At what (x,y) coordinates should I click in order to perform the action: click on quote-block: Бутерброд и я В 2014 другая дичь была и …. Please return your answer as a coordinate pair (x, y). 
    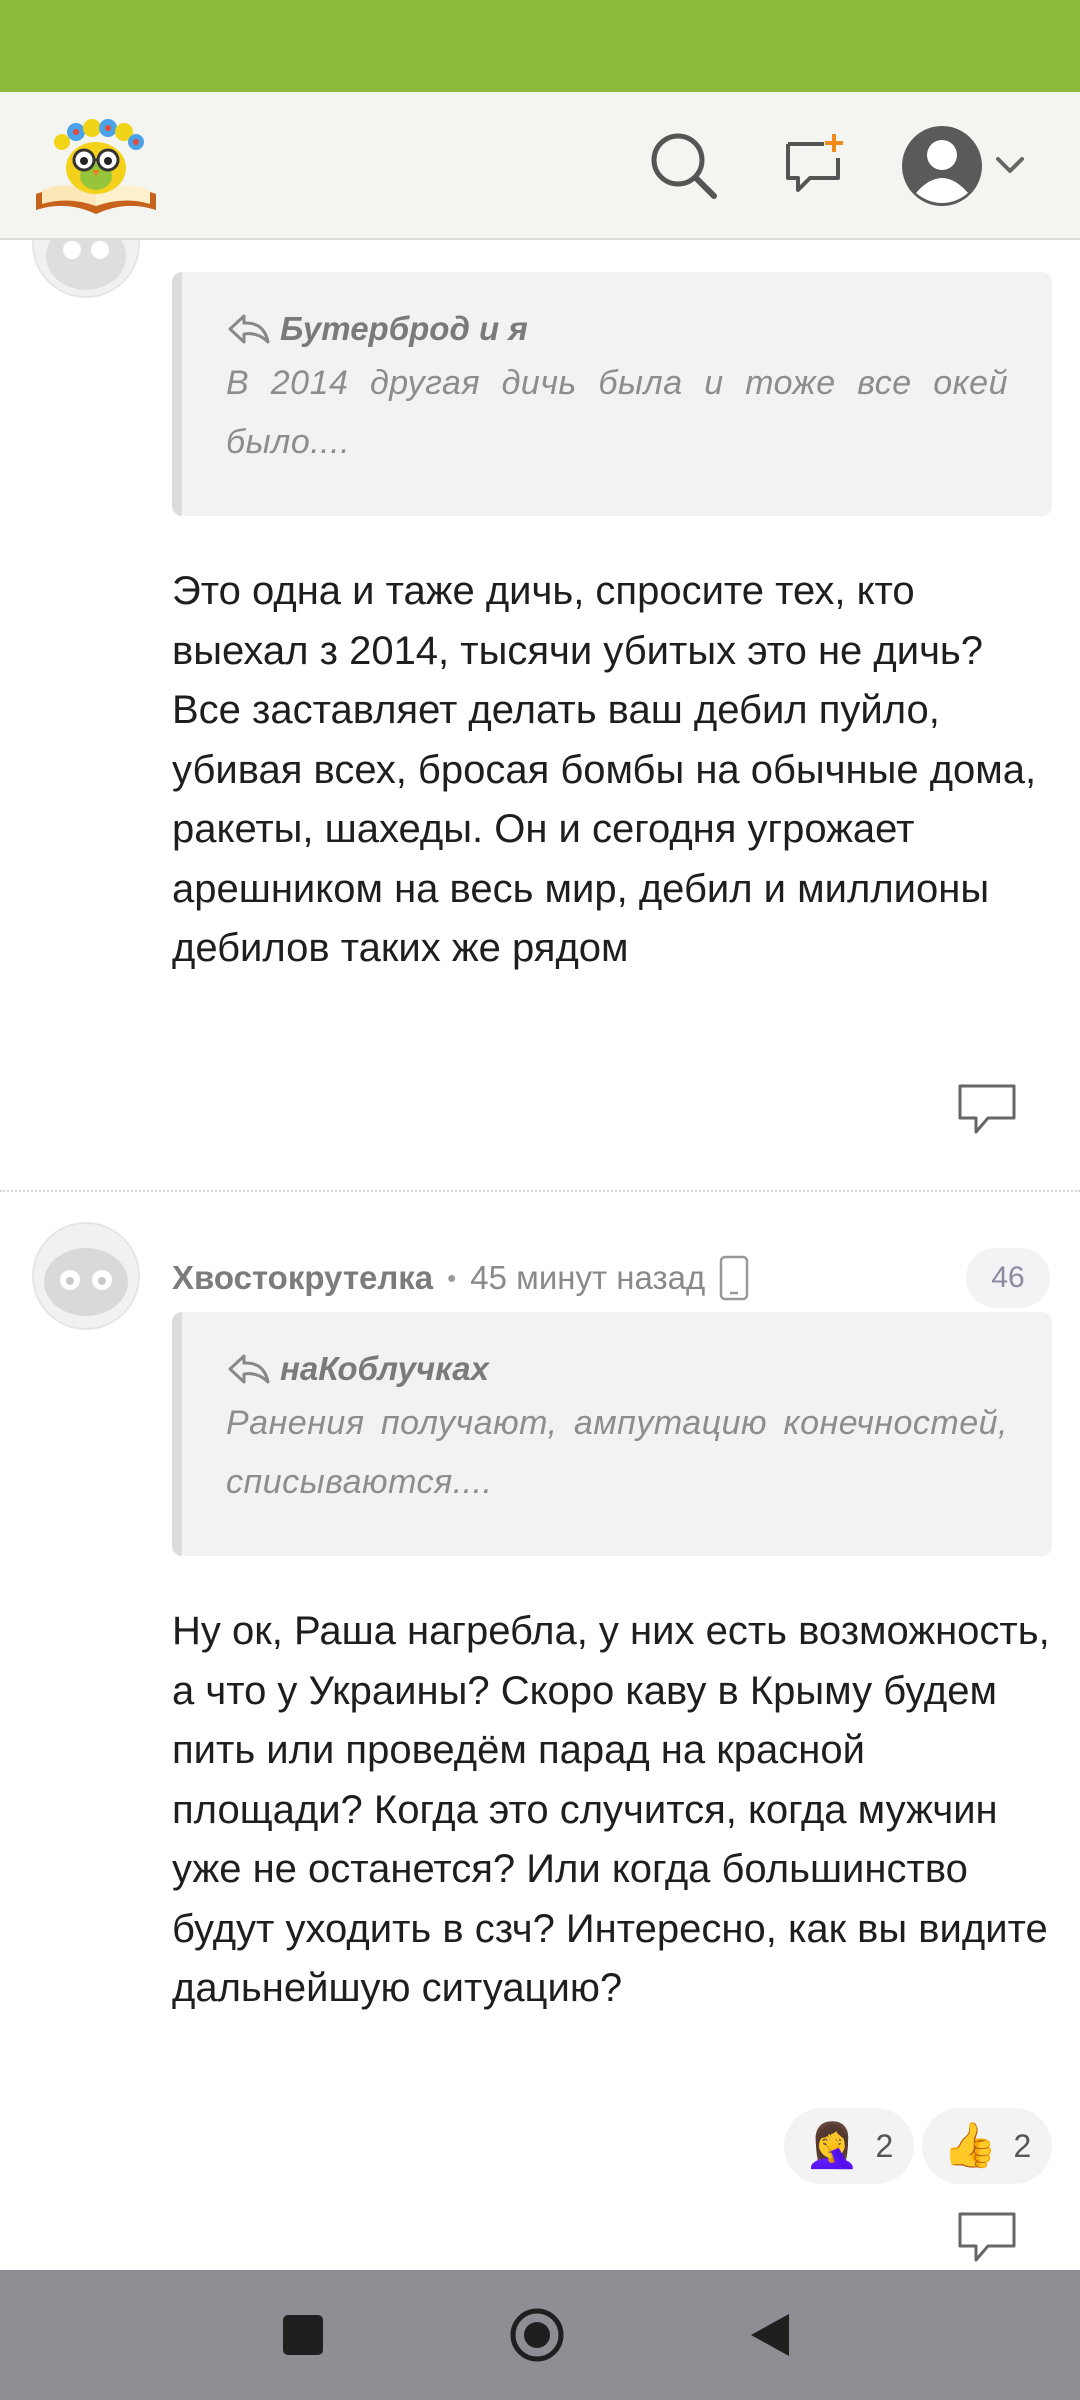
    Looking at the image, I should click on (612, 394).